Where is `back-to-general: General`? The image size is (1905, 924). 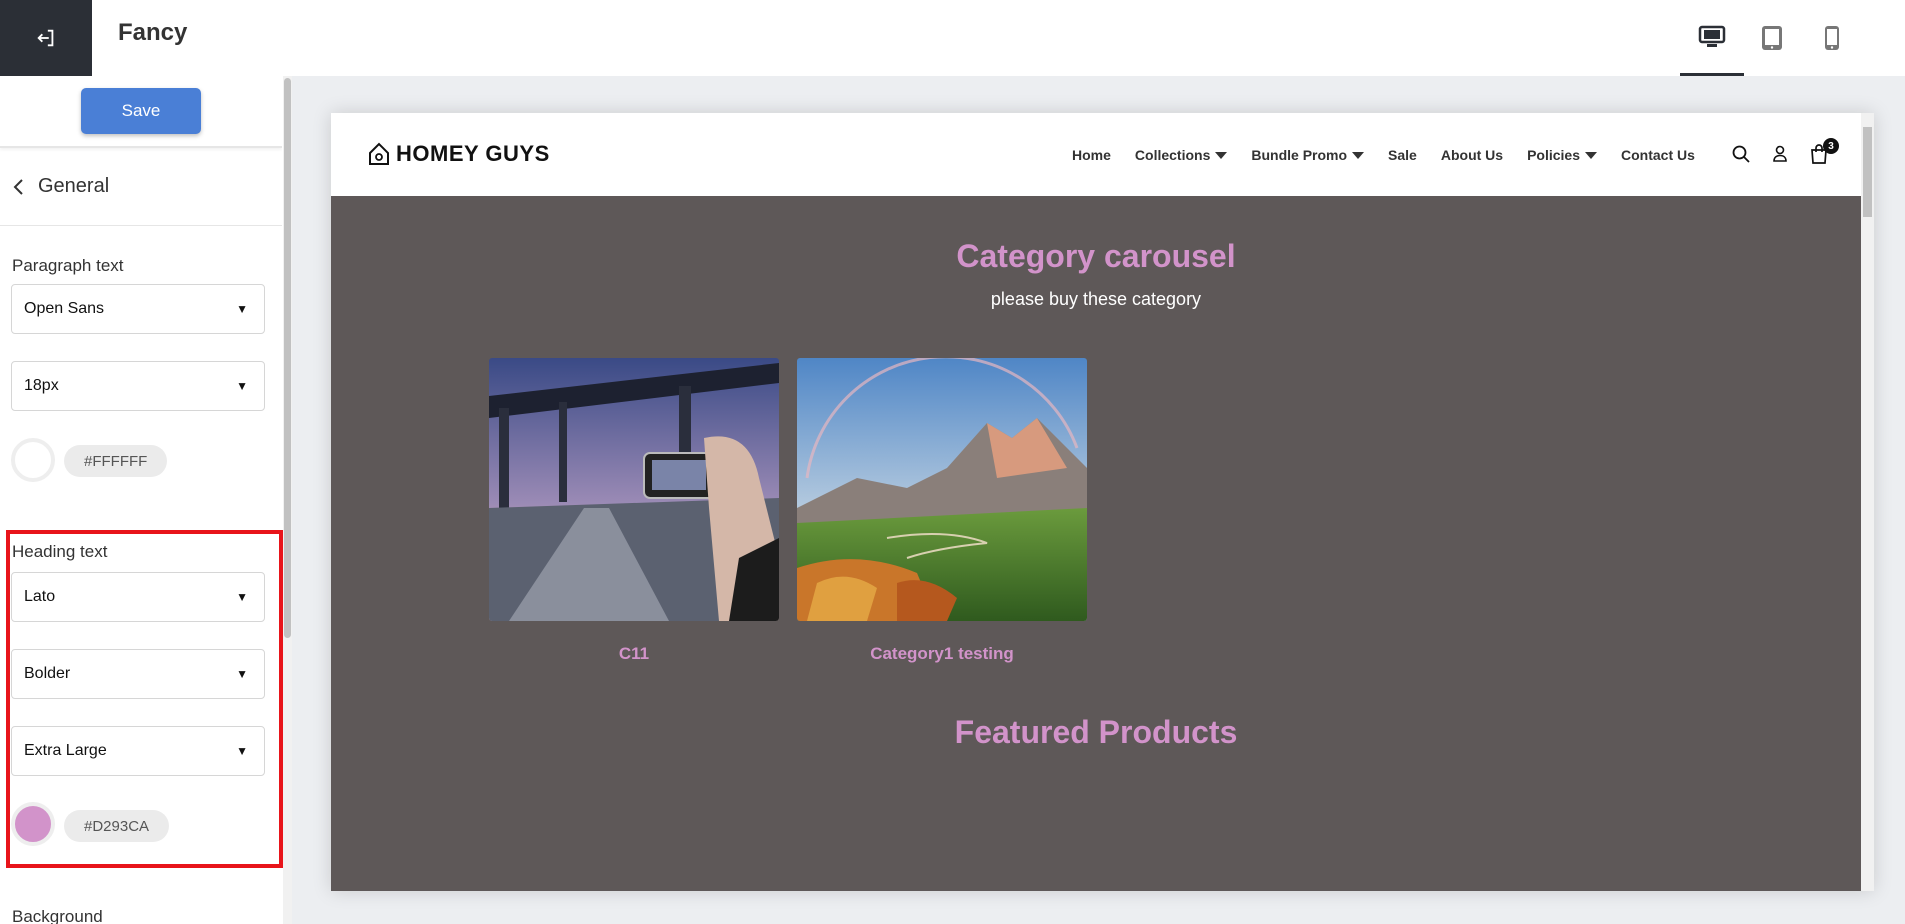 back-to-general: General is located at coordinates (141, 187).